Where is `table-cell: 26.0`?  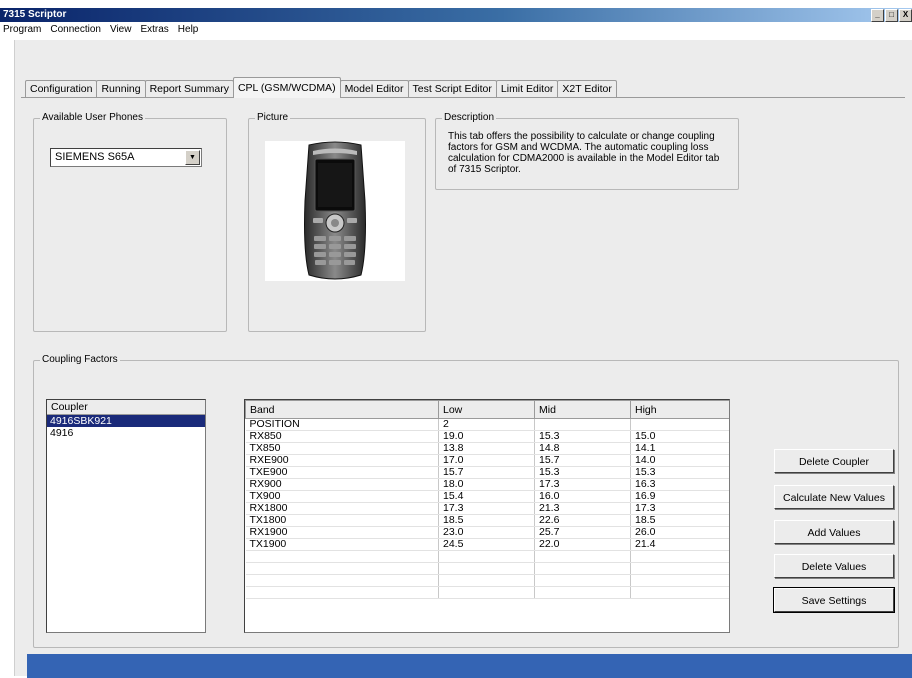
table-cell: 26.0 is located at coordinates (679, 532).